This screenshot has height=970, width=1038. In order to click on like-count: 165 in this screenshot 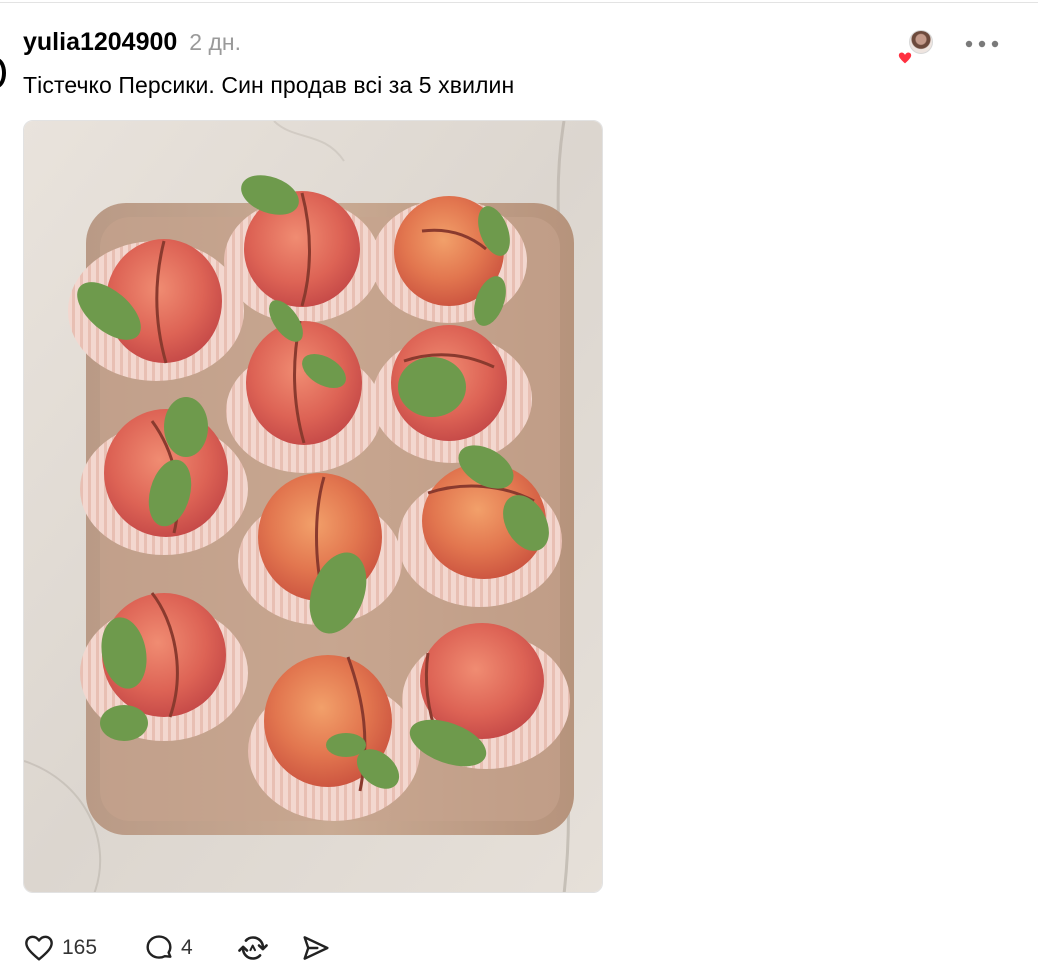, I will do `click(80, 947)`.